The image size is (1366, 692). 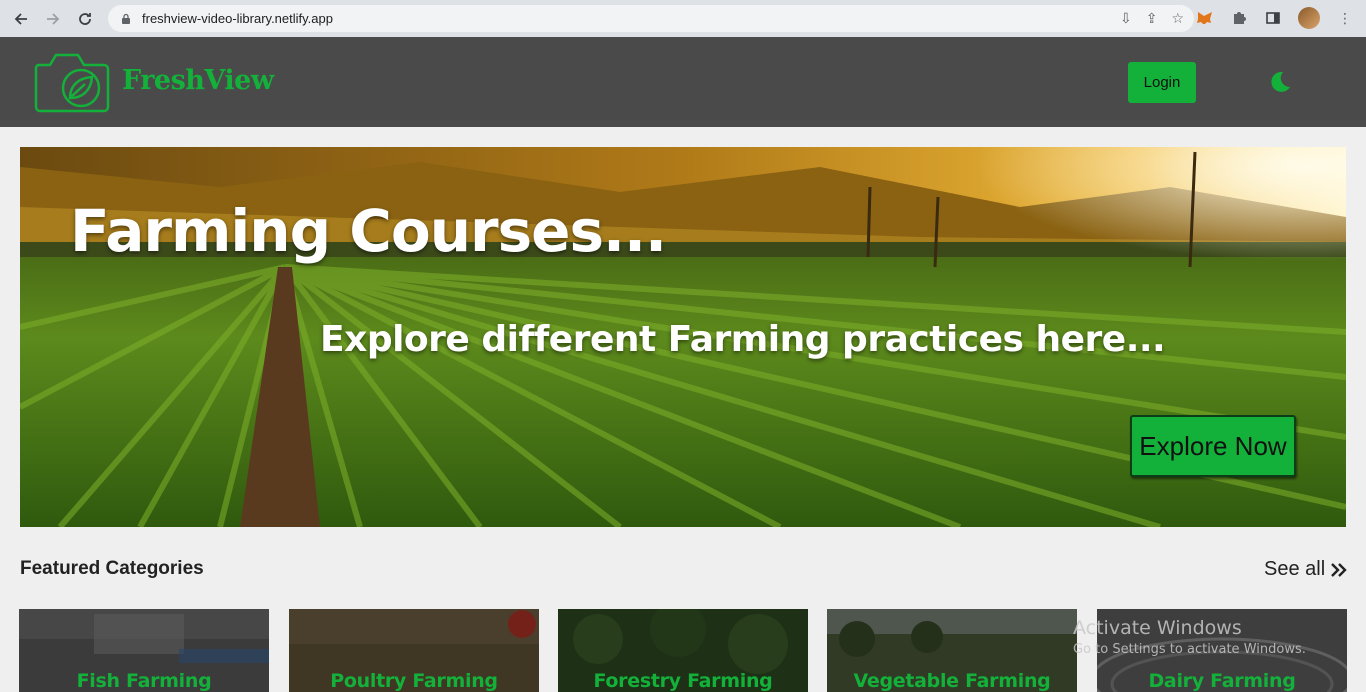 What do you see at coordinates (1157, 628) in the screenshot?
I see `watermark-line-1: Activate Windows` at bounding box center [1157, 628].